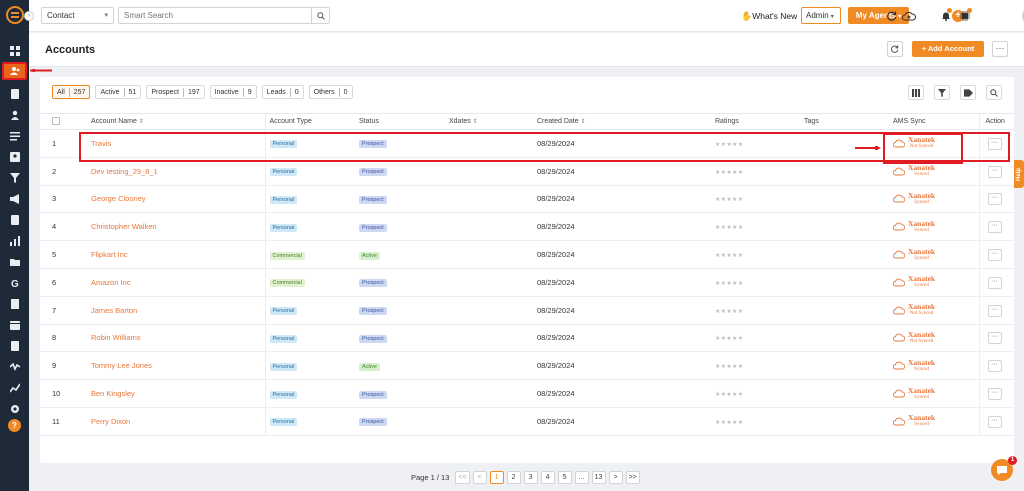  I want to click on col-account-name: Account Name ⇕, so click(171, 121).